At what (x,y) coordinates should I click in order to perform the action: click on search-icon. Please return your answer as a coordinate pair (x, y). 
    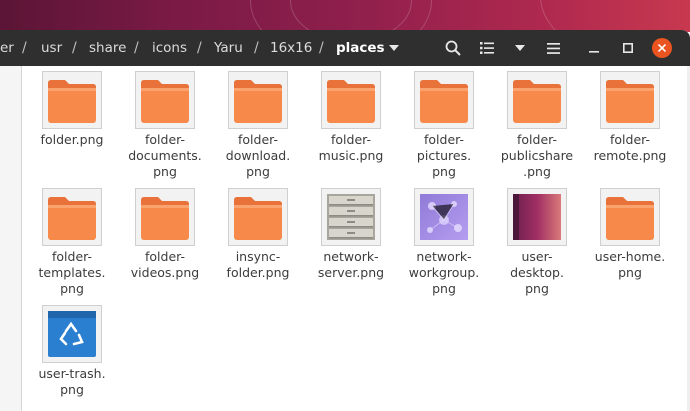
    Looking at the image, I should click on (453, 48).